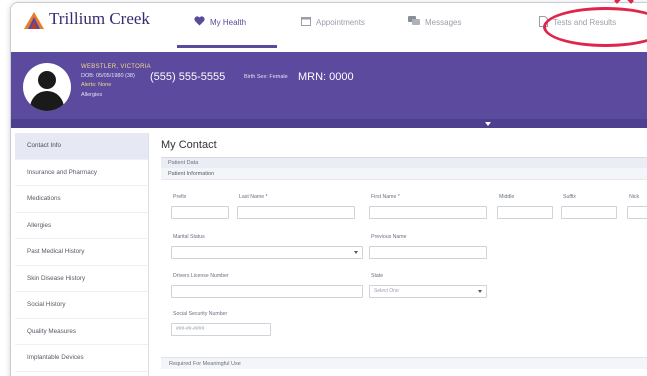 This screenshot has width=647, height=376. I want to click on last-name-label: Last Name *, so click(253, 197).